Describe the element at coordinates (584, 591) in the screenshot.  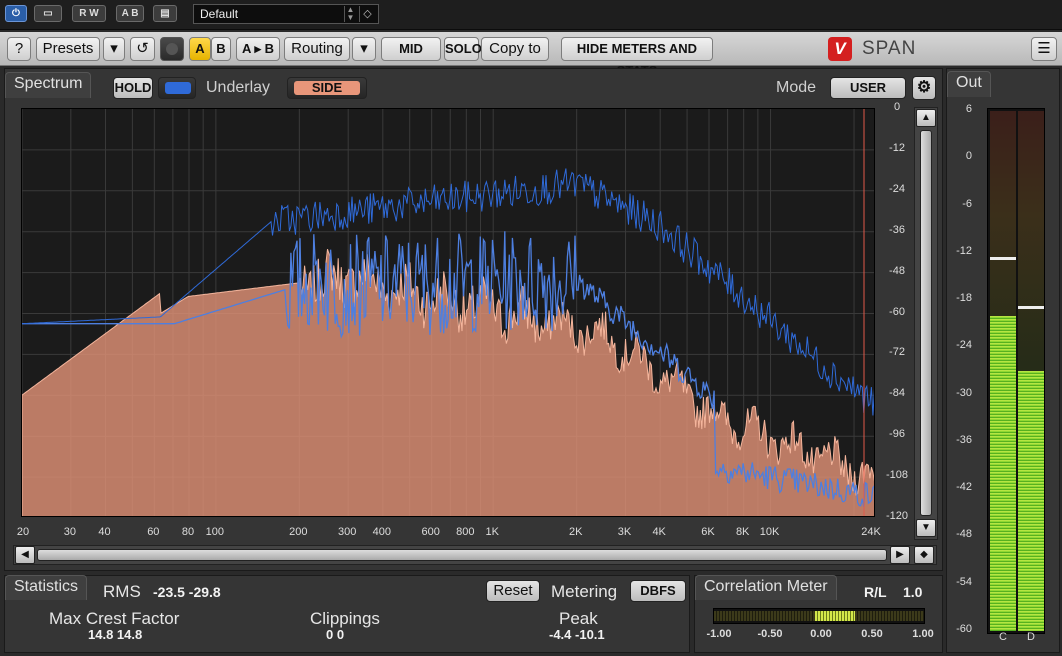
I see `metering-label: Metering` at that location.